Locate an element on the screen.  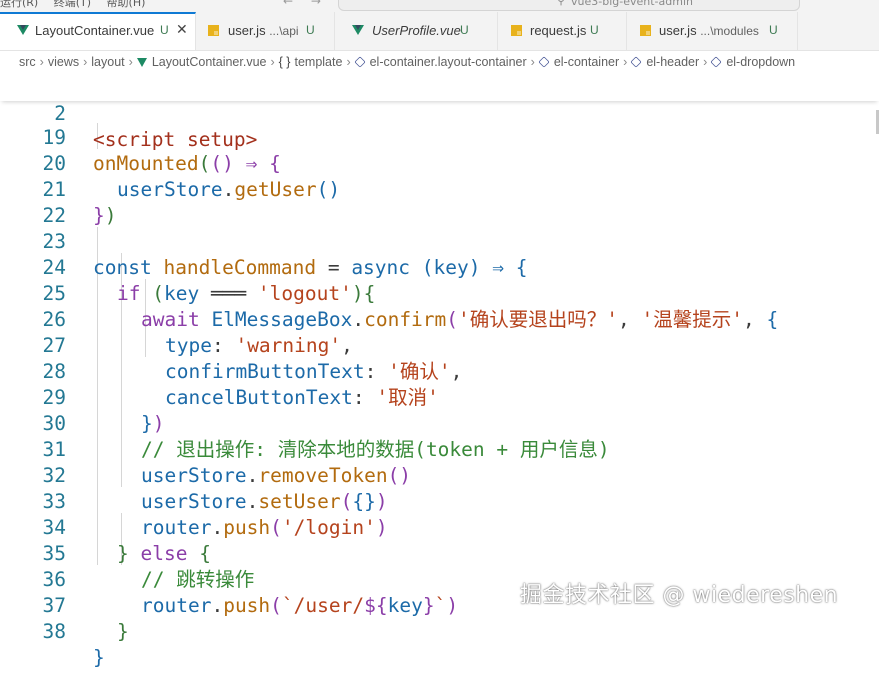
breadcrumb-item-file: LayoutContainer.vue is located at coordinates (209, 62).